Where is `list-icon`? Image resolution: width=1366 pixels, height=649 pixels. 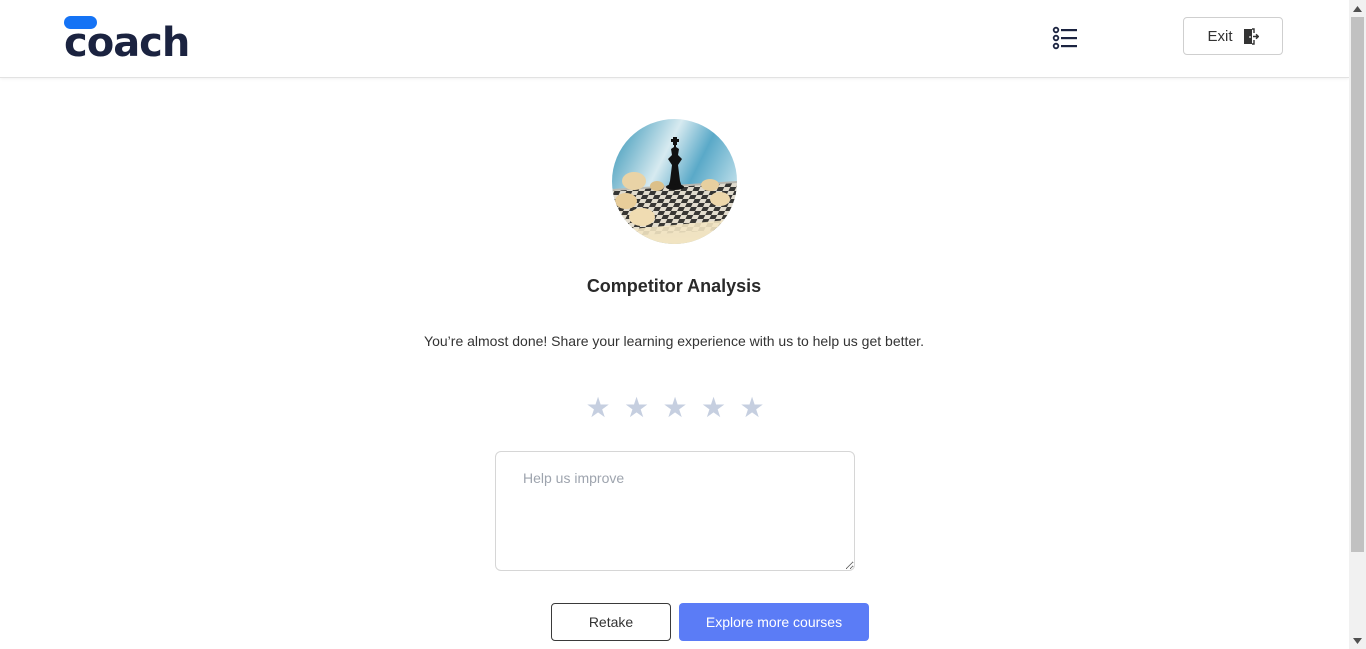
list-icon is located at coordinates (1064, 38).